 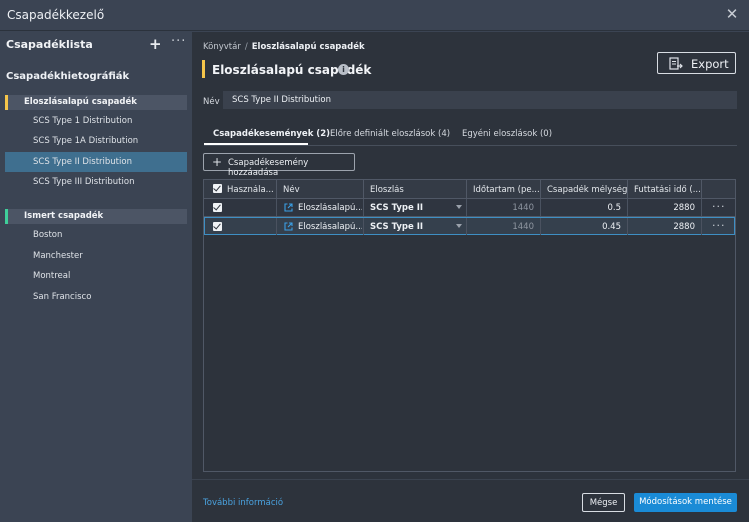 What do you see at coordinates (217, 188) in the screenshot?
I see `select-all-checkbox` at bounding box center [217, 188].